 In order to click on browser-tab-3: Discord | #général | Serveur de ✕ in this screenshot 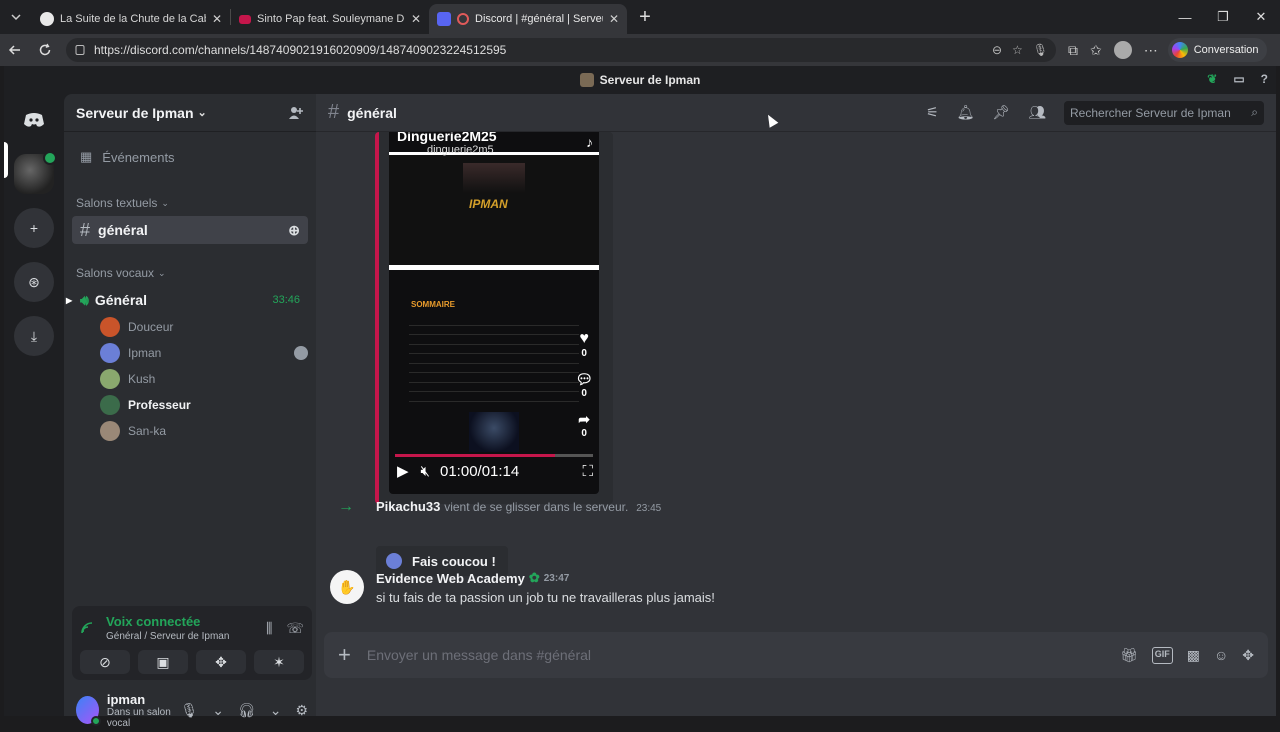, I will do `click(528, 19)`.